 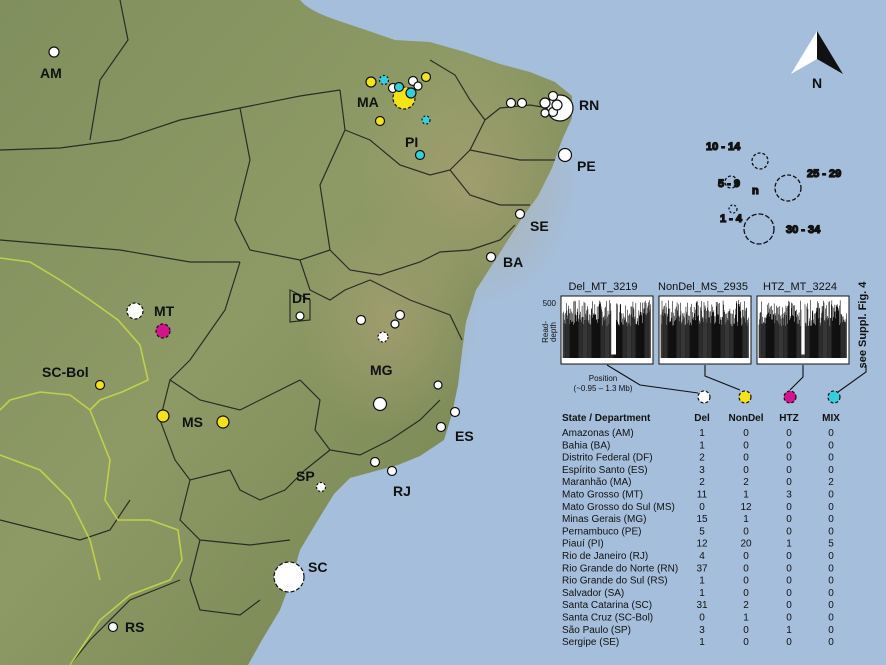 I want to click on x-axis-label: Position, so click(x=603, y=378).